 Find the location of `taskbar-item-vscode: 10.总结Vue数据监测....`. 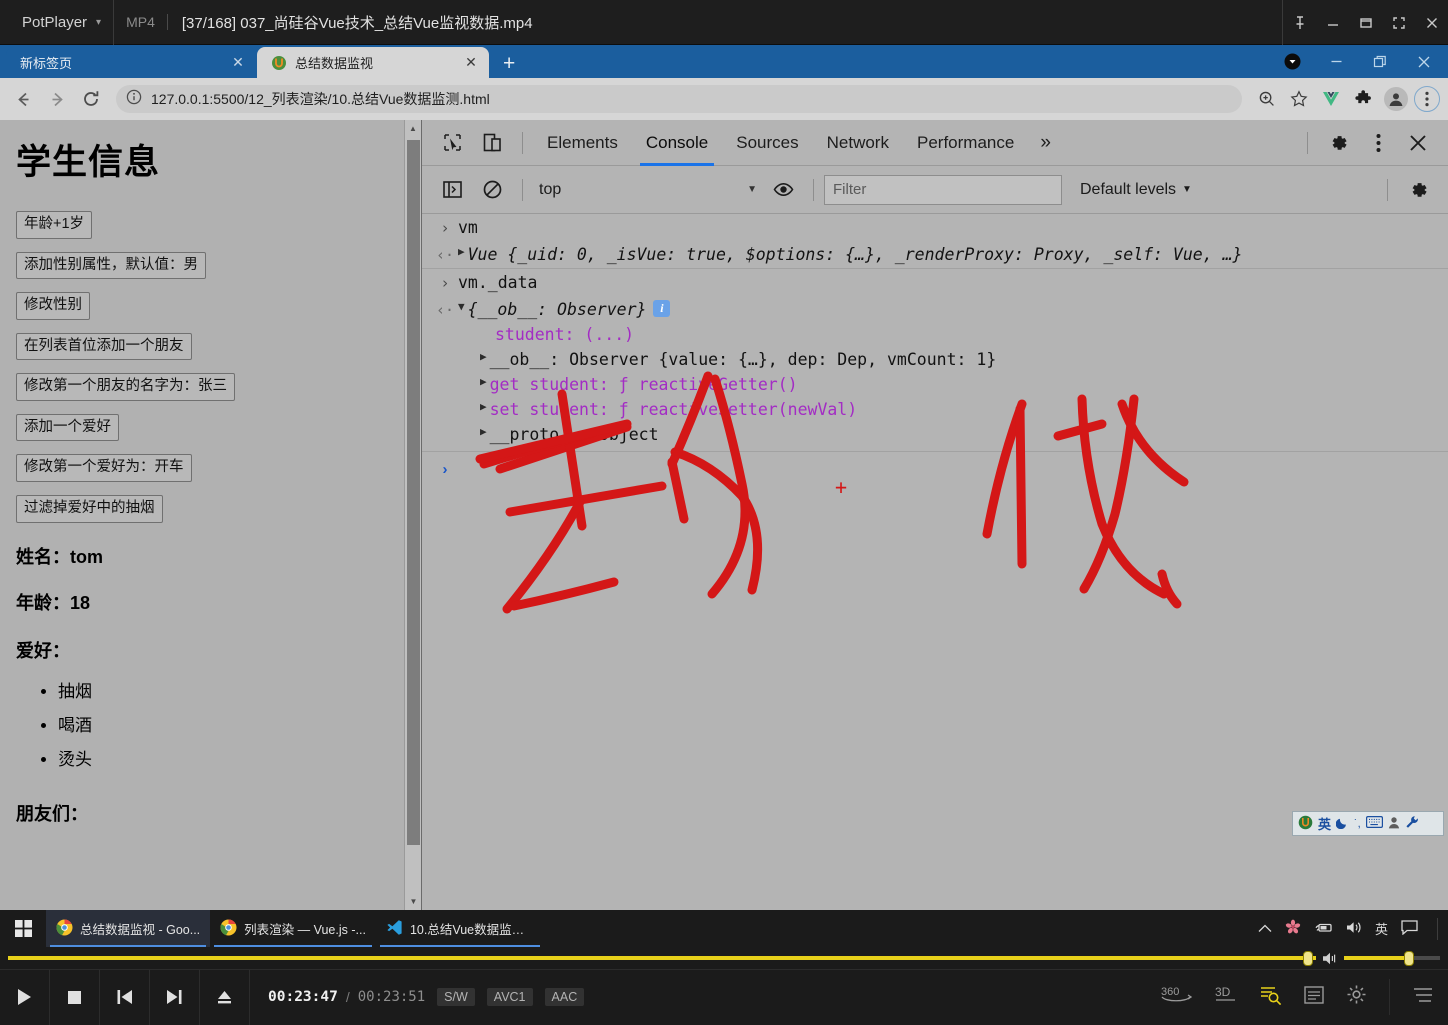

taskbar-item-vscode: 10.总结Vue数据监测.... is located at coordinates (460, 928).